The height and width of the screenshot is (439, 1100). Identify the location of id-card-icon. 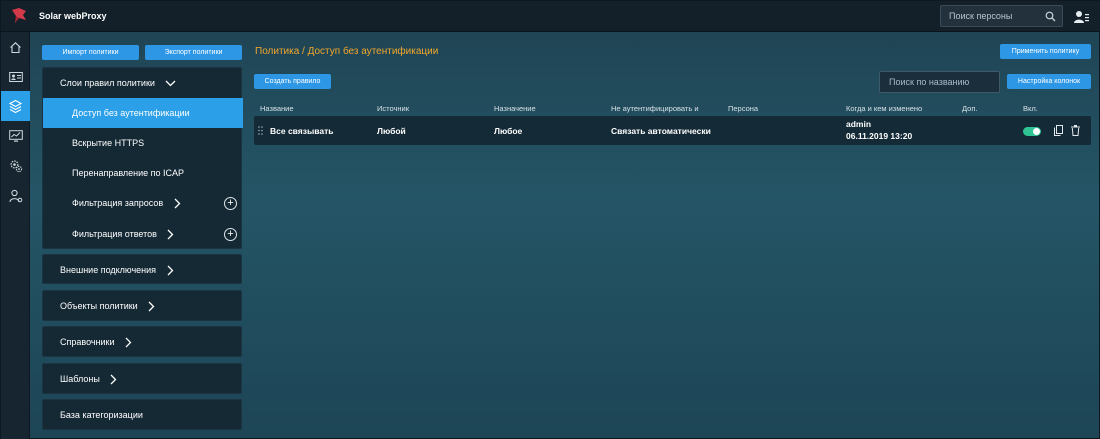
(15, 77).